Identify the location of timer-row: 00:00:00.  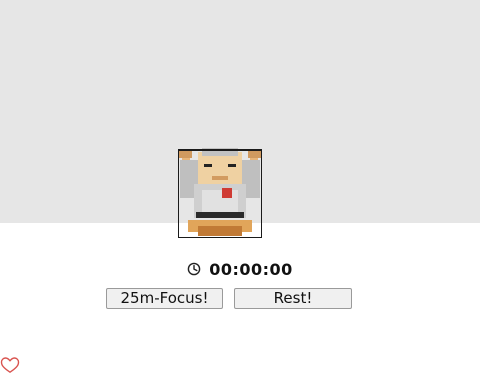
(240, 269).